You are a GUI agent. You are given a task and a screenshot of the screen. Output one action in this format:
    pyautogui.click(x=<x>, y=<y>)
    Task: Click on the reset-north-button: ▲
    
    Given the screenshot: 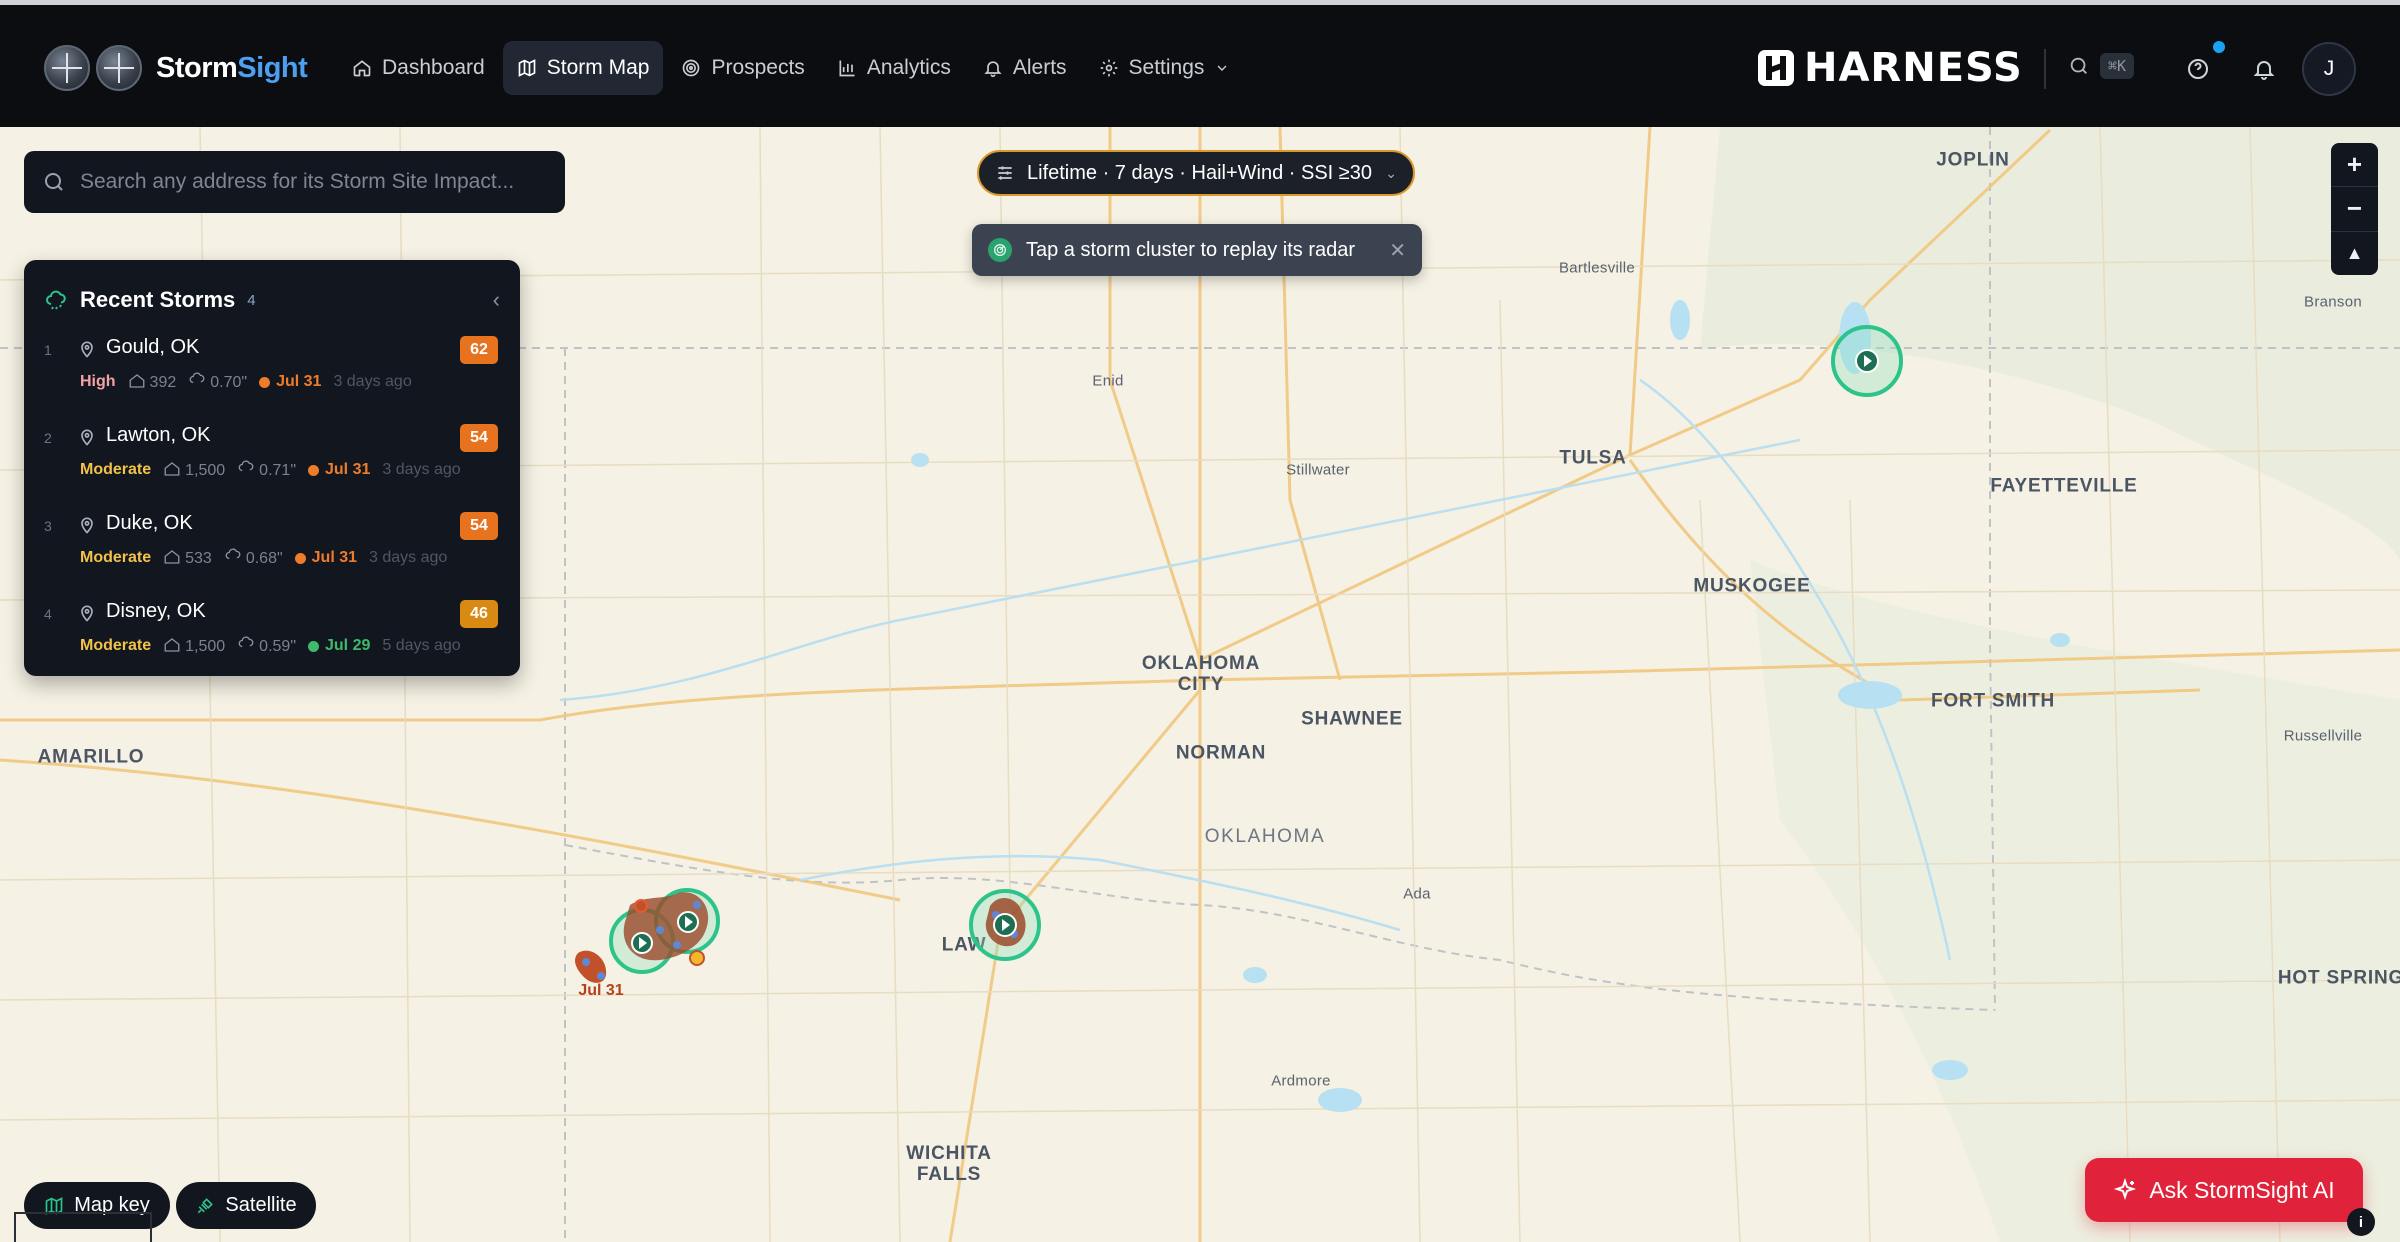 What is the action you would take?
    pyautogui.click(x=2354, y=253)
    